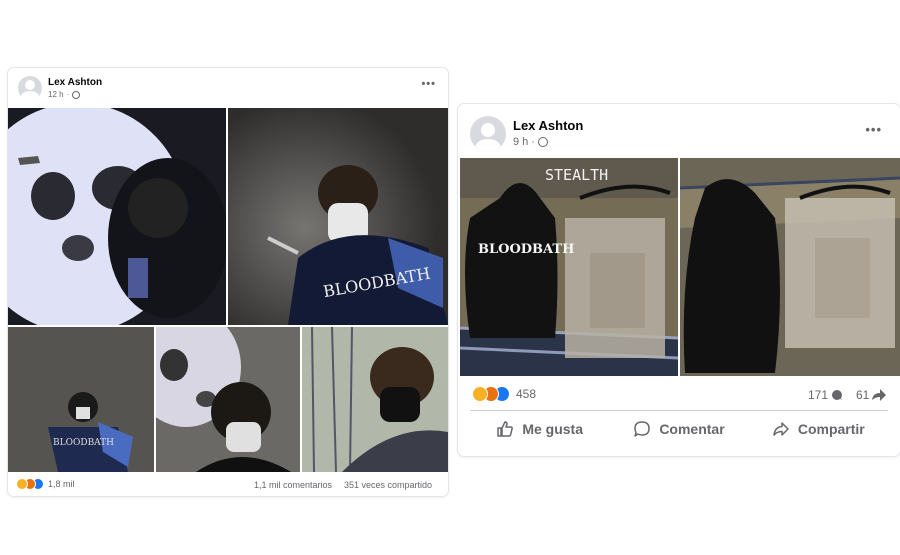  Describe the element at coordinates (818, 395) in the screenshot. I see `comments-count: 171` at that location.